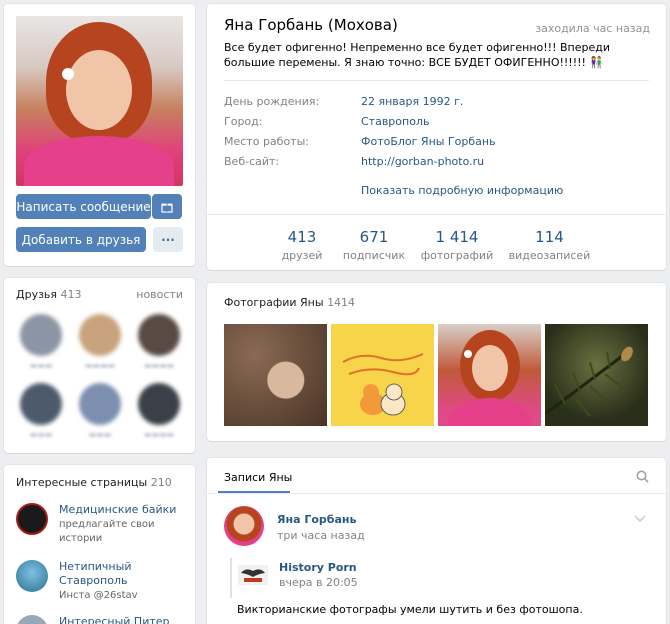  I want to click on pine-branch-illustration, so click(589, 381).